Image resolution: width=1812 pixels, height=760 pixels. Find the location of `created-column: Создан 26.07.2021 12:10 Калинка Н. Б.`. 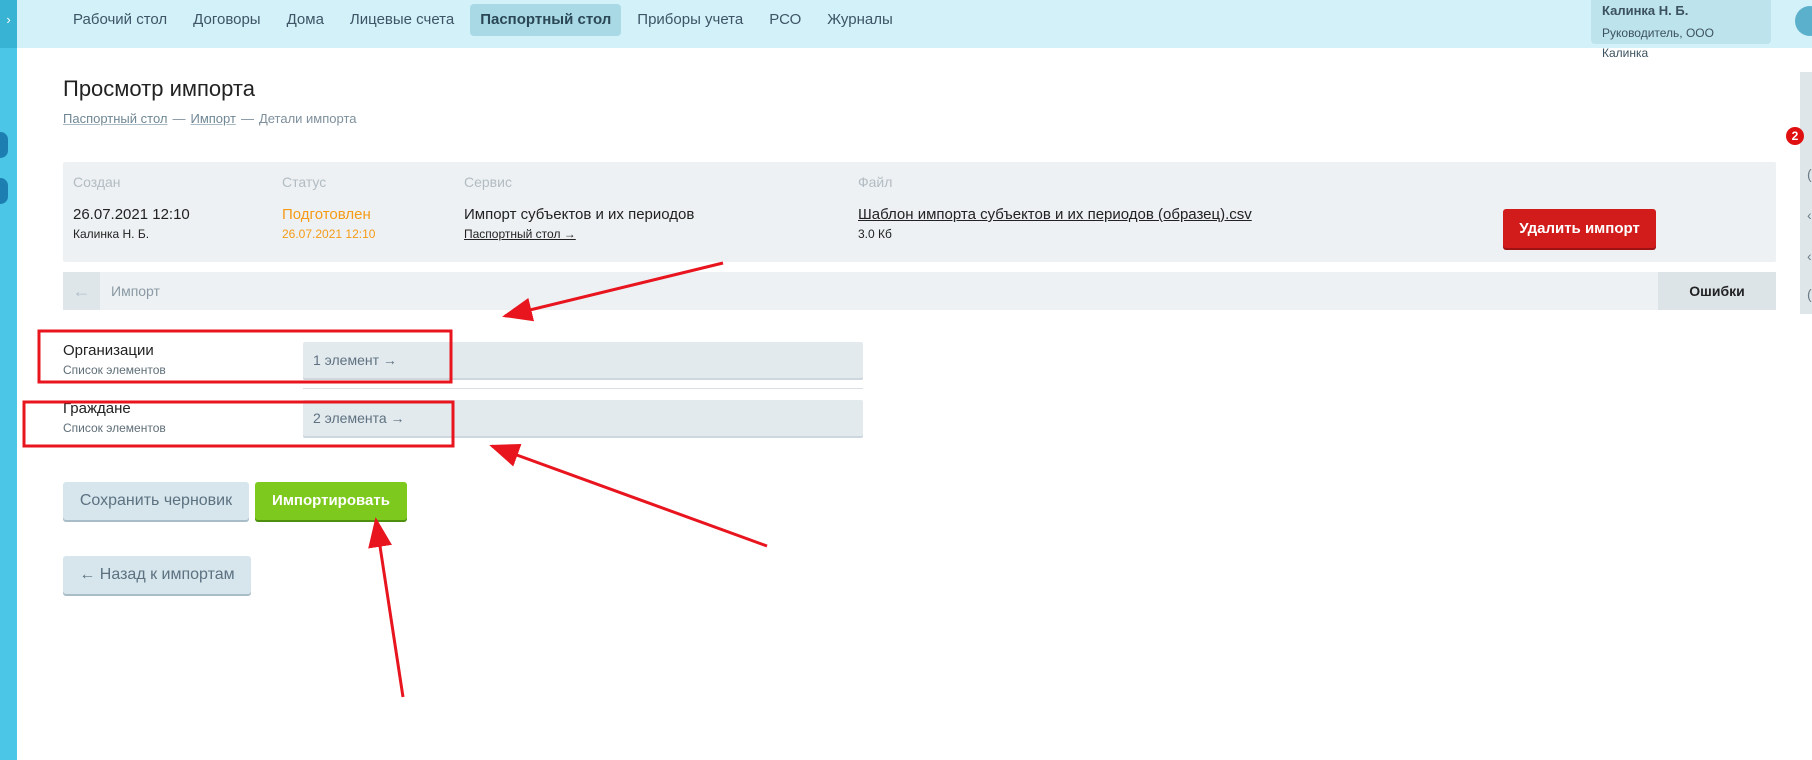

created-column: Создан 26.07.2021 12:10 Калинка Н. Б. is located at coordinates (131, 207).